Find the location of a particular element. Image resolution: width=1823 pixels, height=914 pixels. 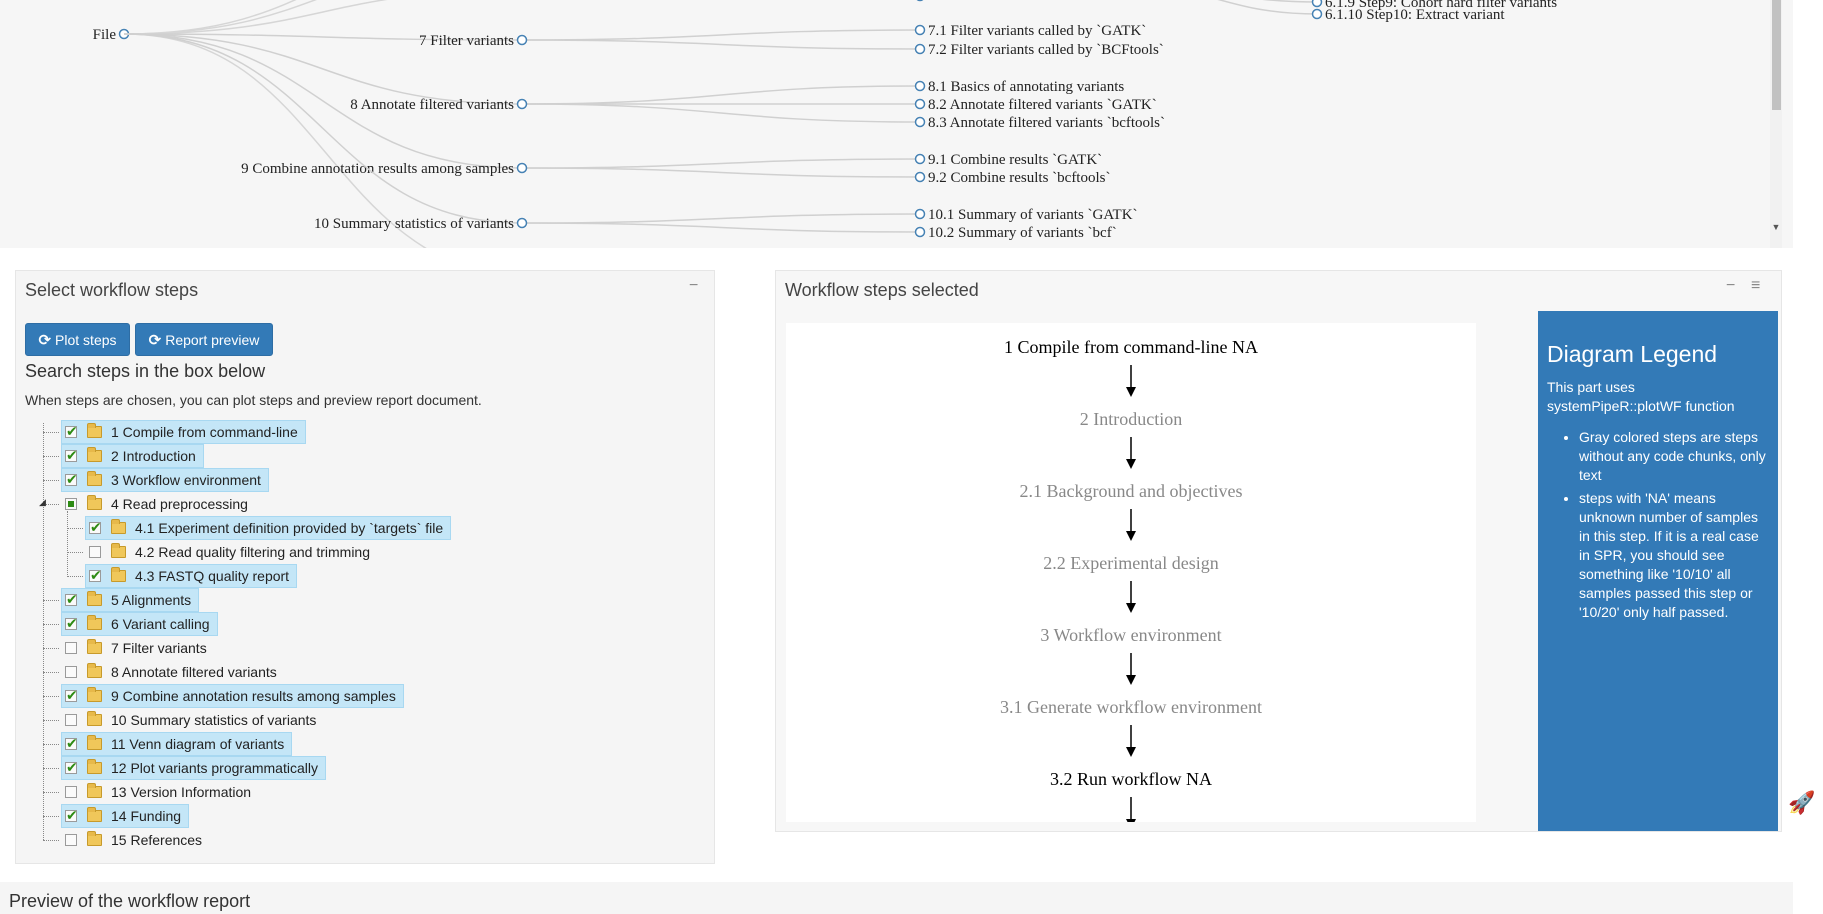

tree-step-item: 4 Read preprocessing is located at coordinates (158, 504).